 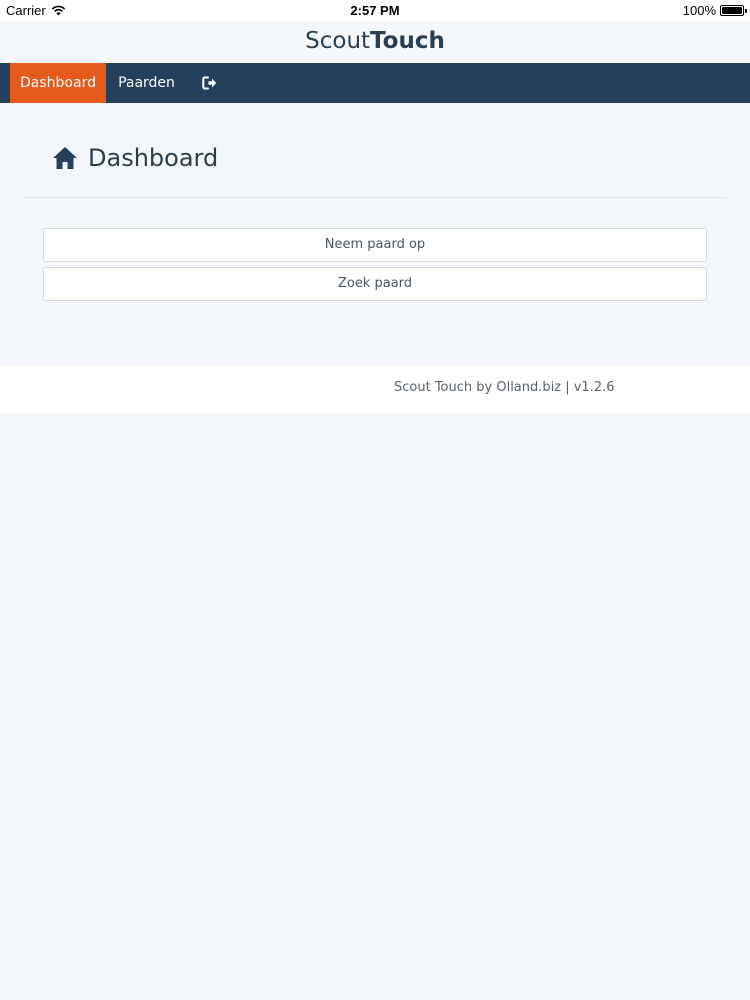 I want to click on brand-touch: Touch, so click(x=407, y=41).